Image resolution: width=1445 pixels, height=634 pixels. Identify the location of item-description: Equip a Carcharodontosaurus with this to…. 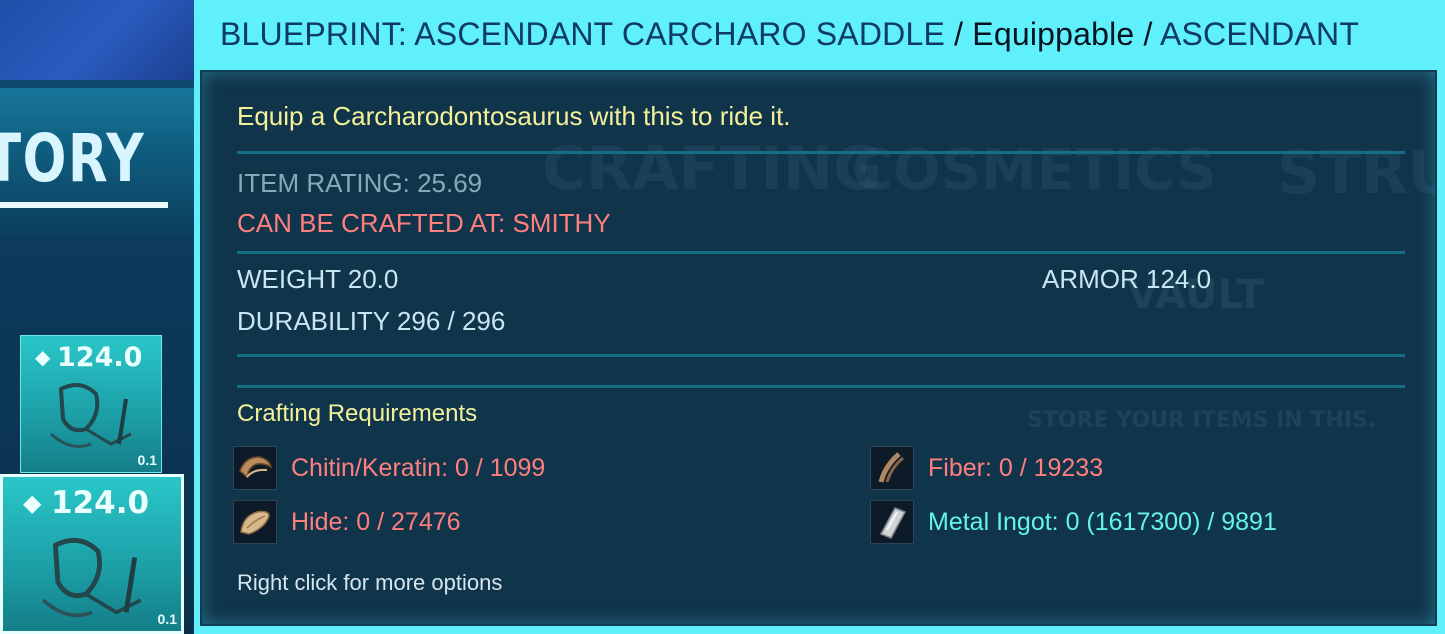
(514, 116).